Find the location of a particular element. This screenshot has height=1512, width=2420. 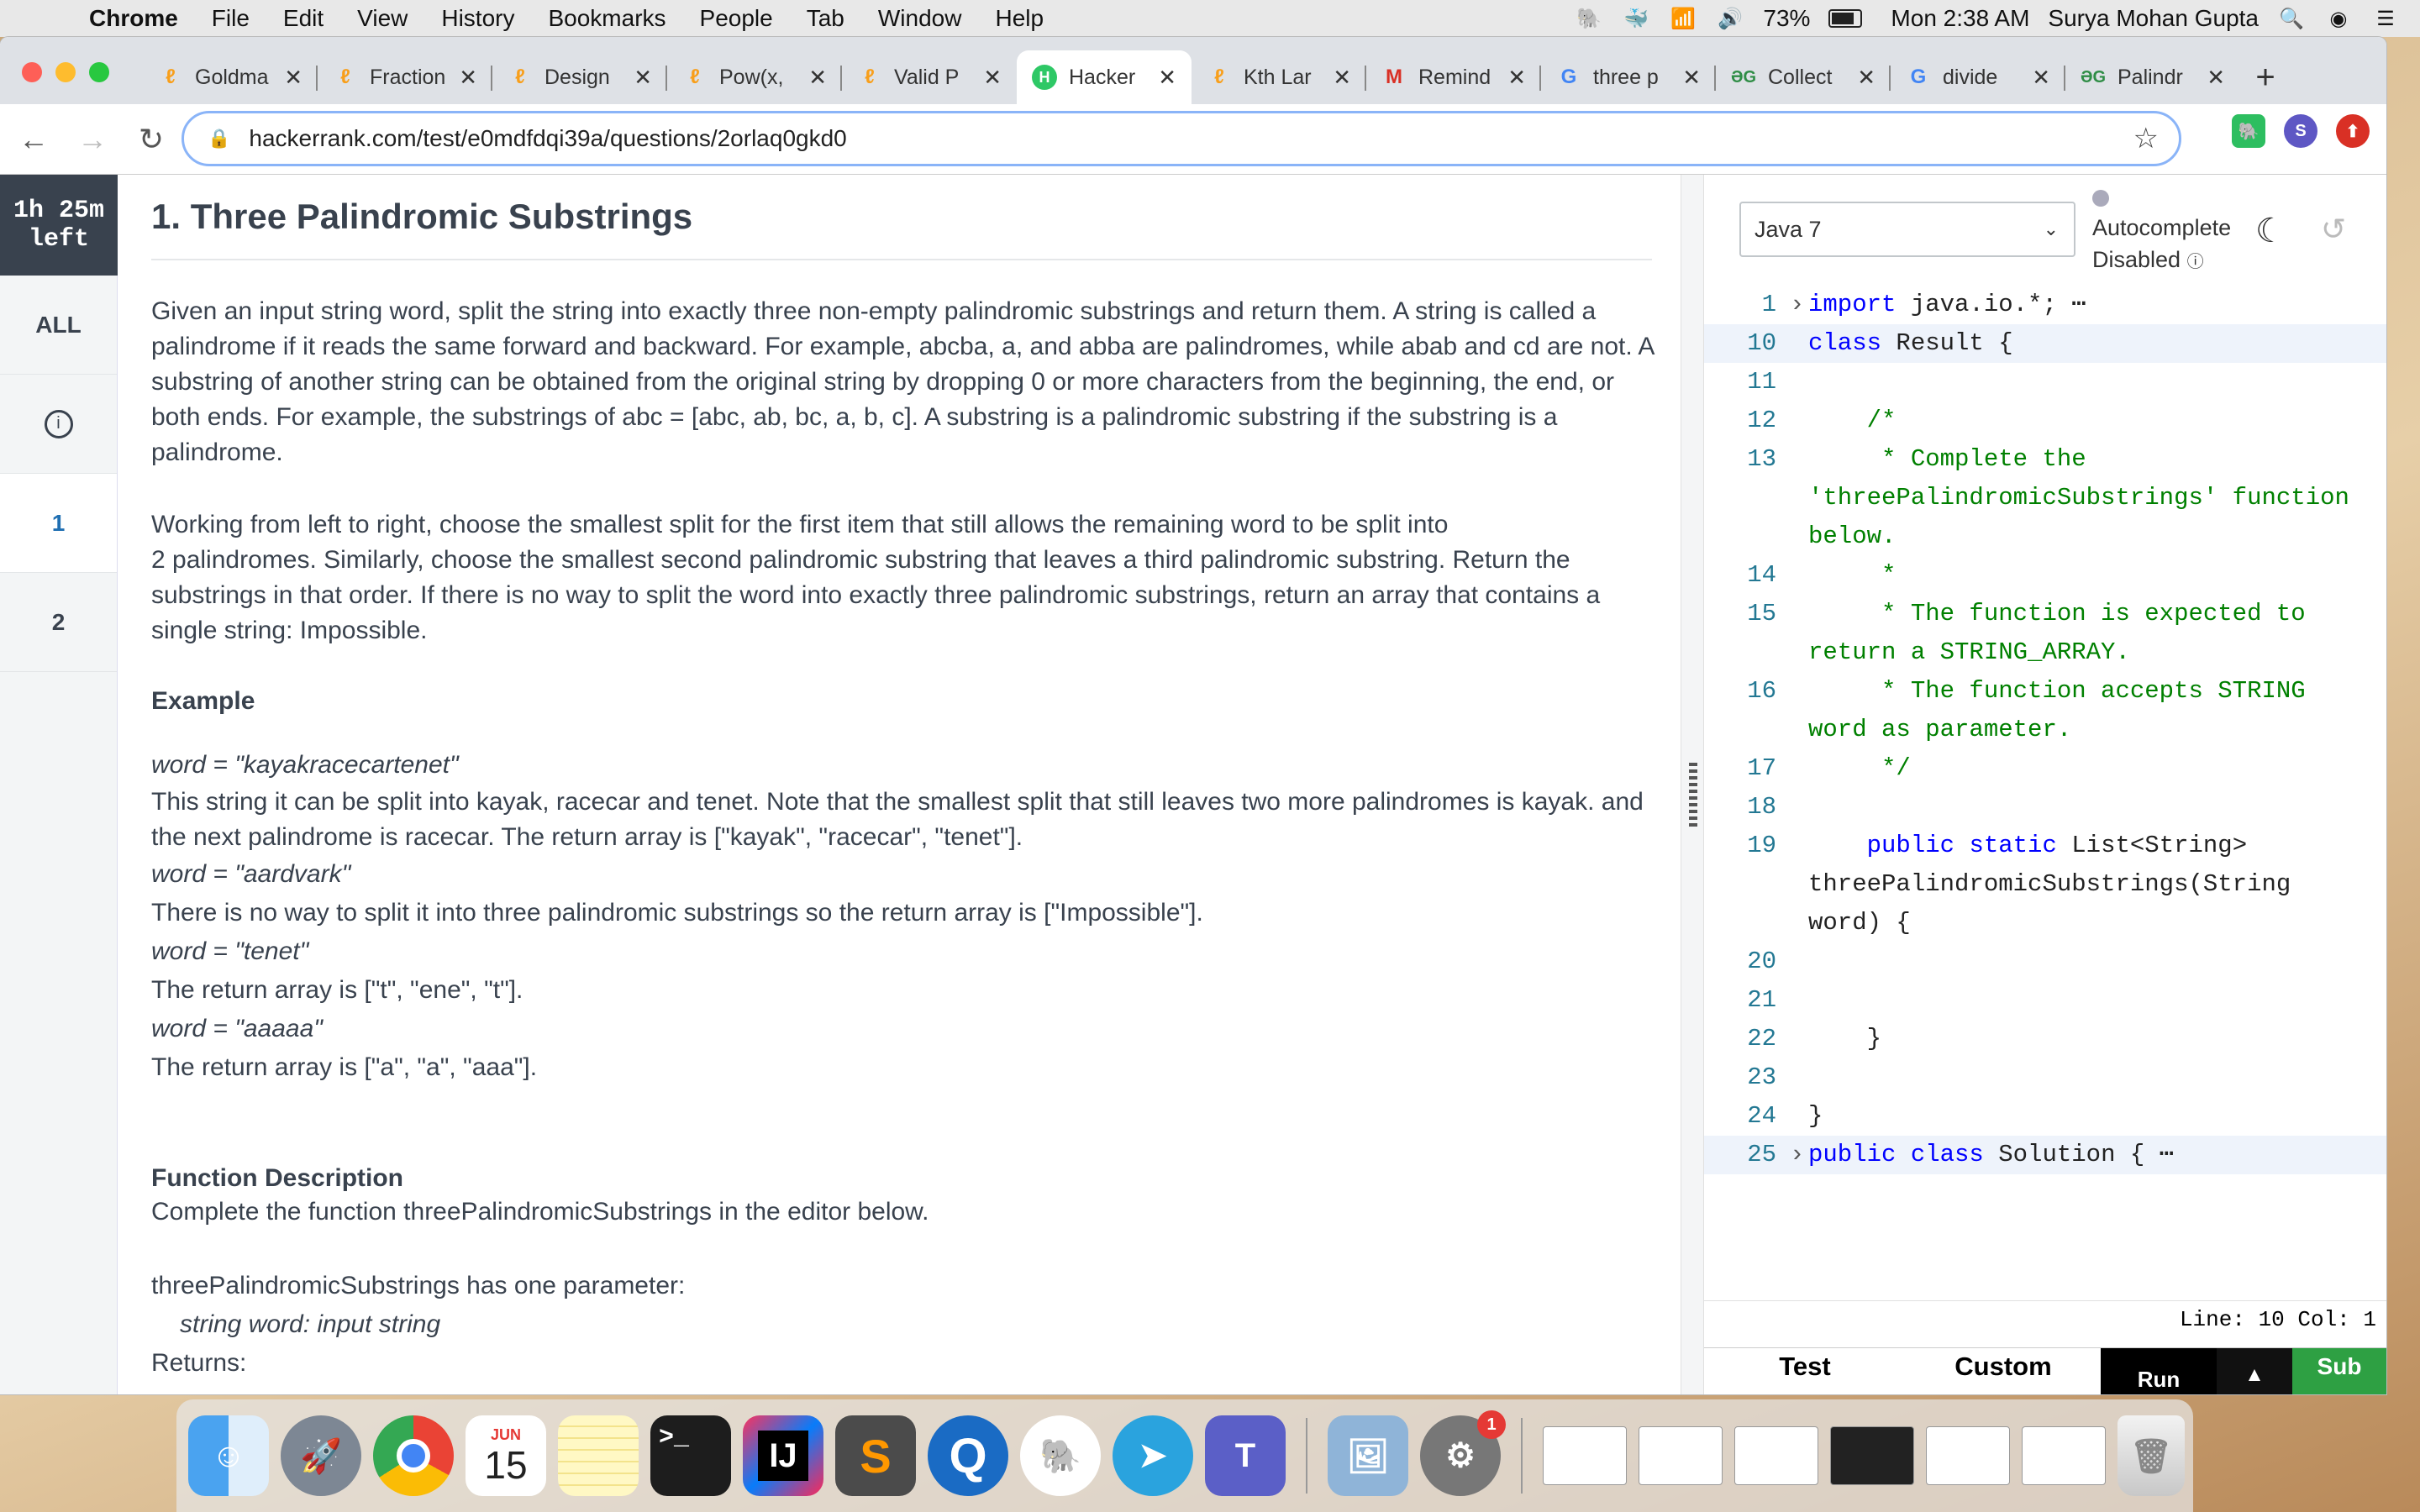

system-preferences-icon: ⚙ 1 is located at coordinates (1463, 1453).